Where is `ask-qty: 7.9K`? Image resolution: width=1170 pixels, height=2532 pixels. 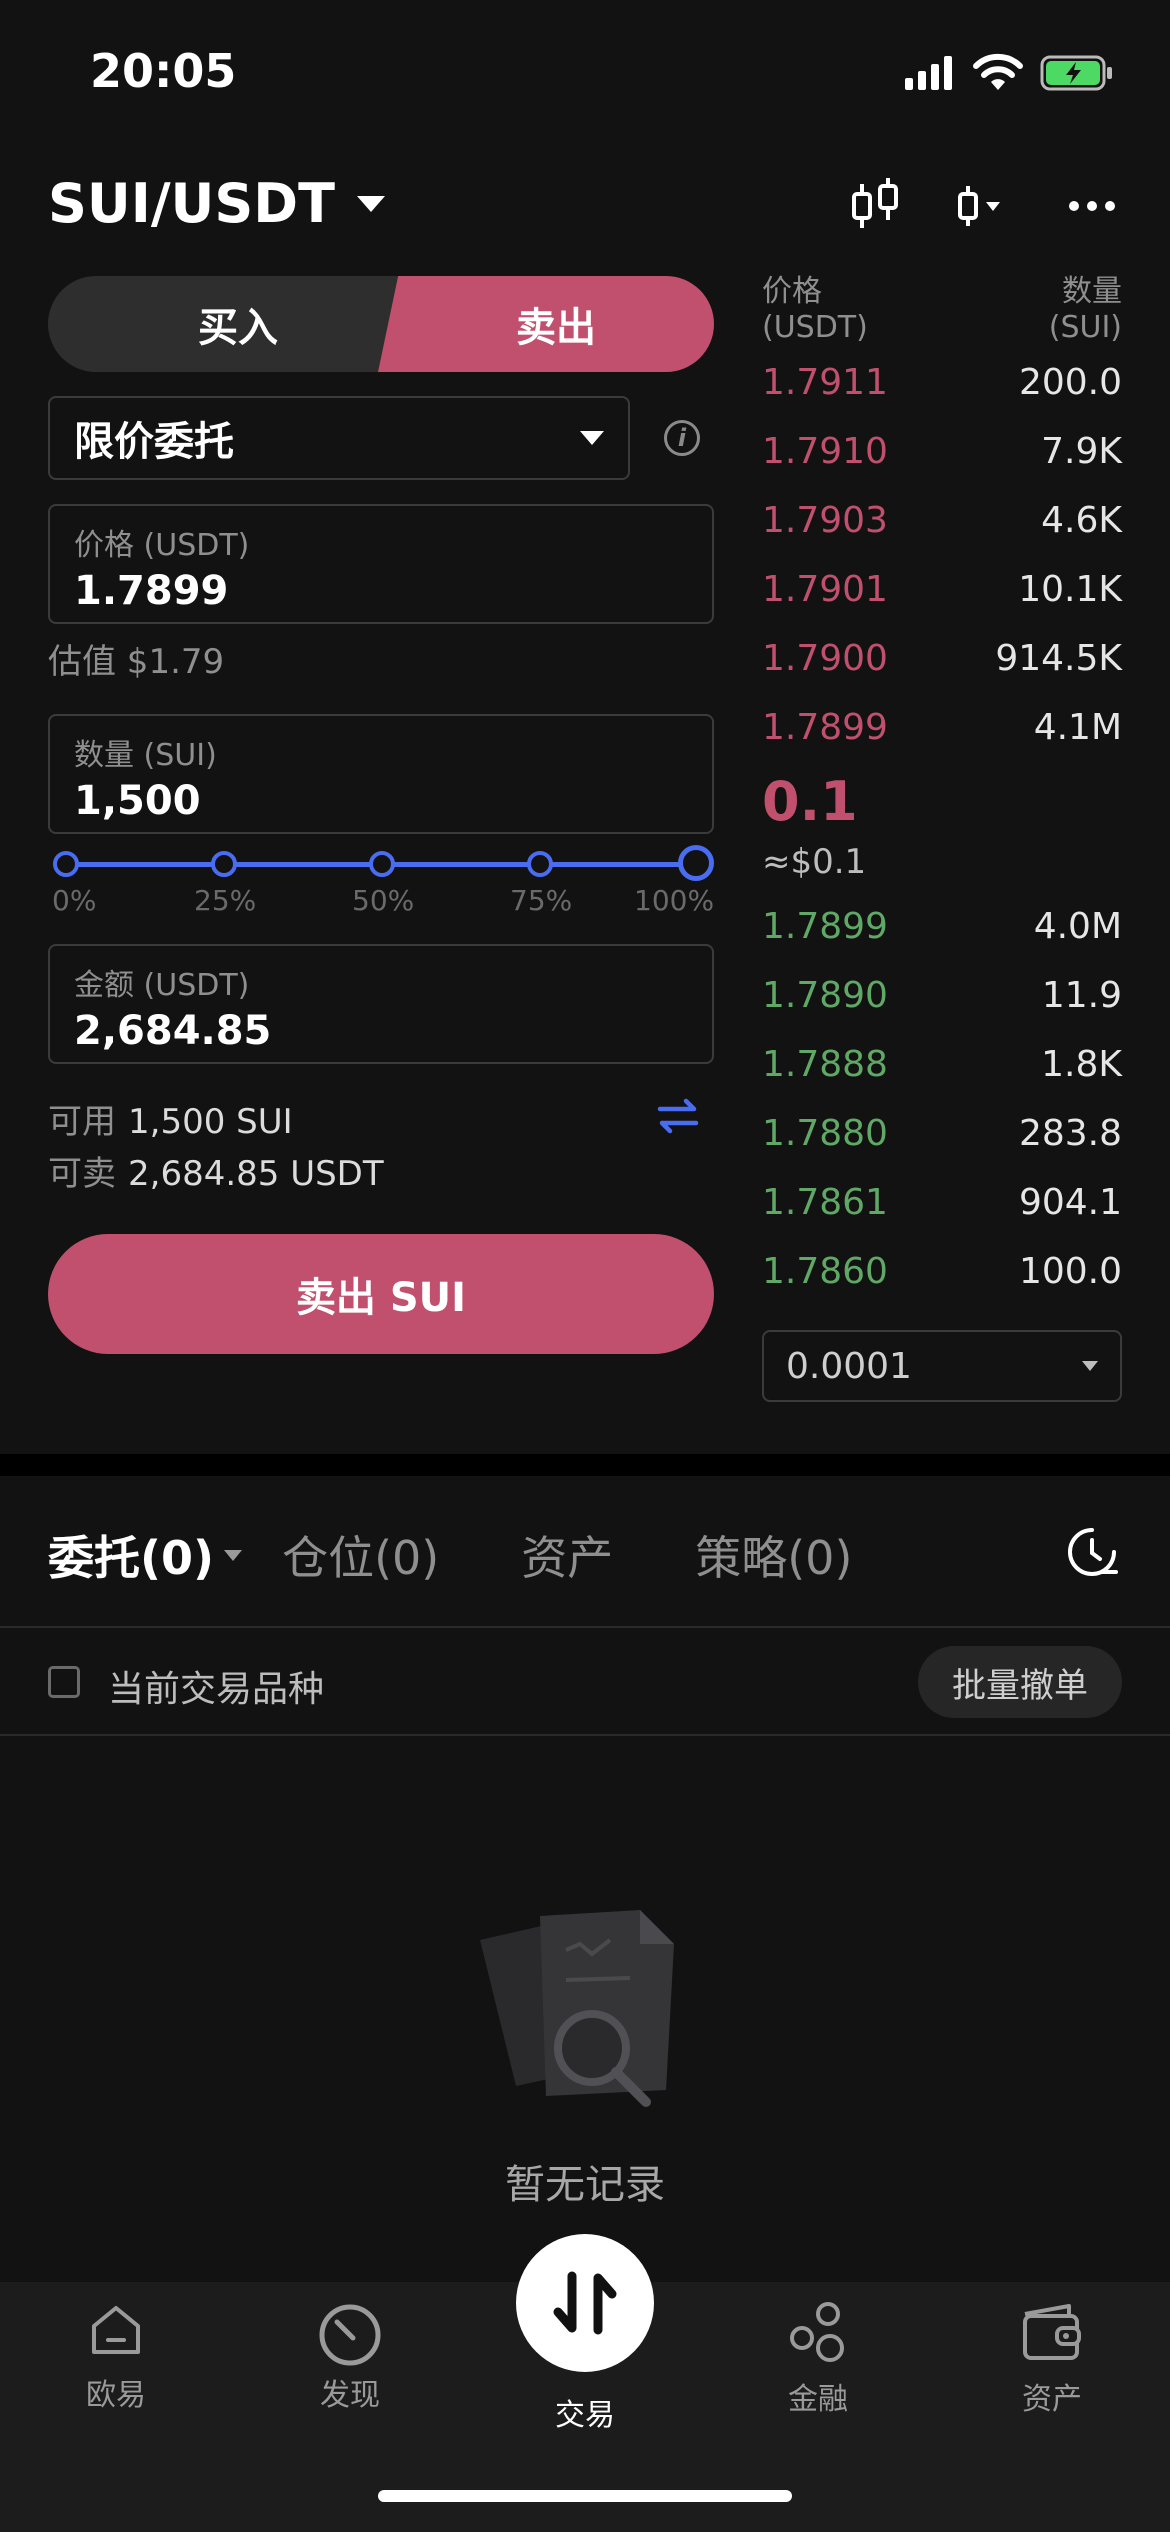
ask-qty: 7.9K is located at coordinates (1081, 451).